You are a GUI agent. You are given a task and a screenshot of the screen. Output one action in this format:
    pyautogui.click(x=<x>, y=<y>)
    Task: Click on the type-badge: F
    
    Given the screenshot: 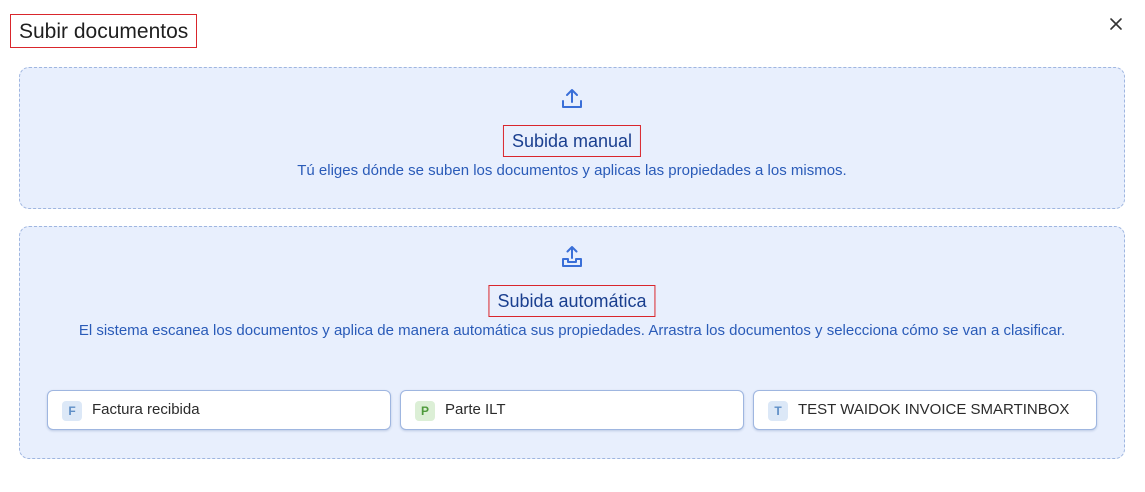 What is the action you would take?
    pyautogui.click(x=72, y=411)
    